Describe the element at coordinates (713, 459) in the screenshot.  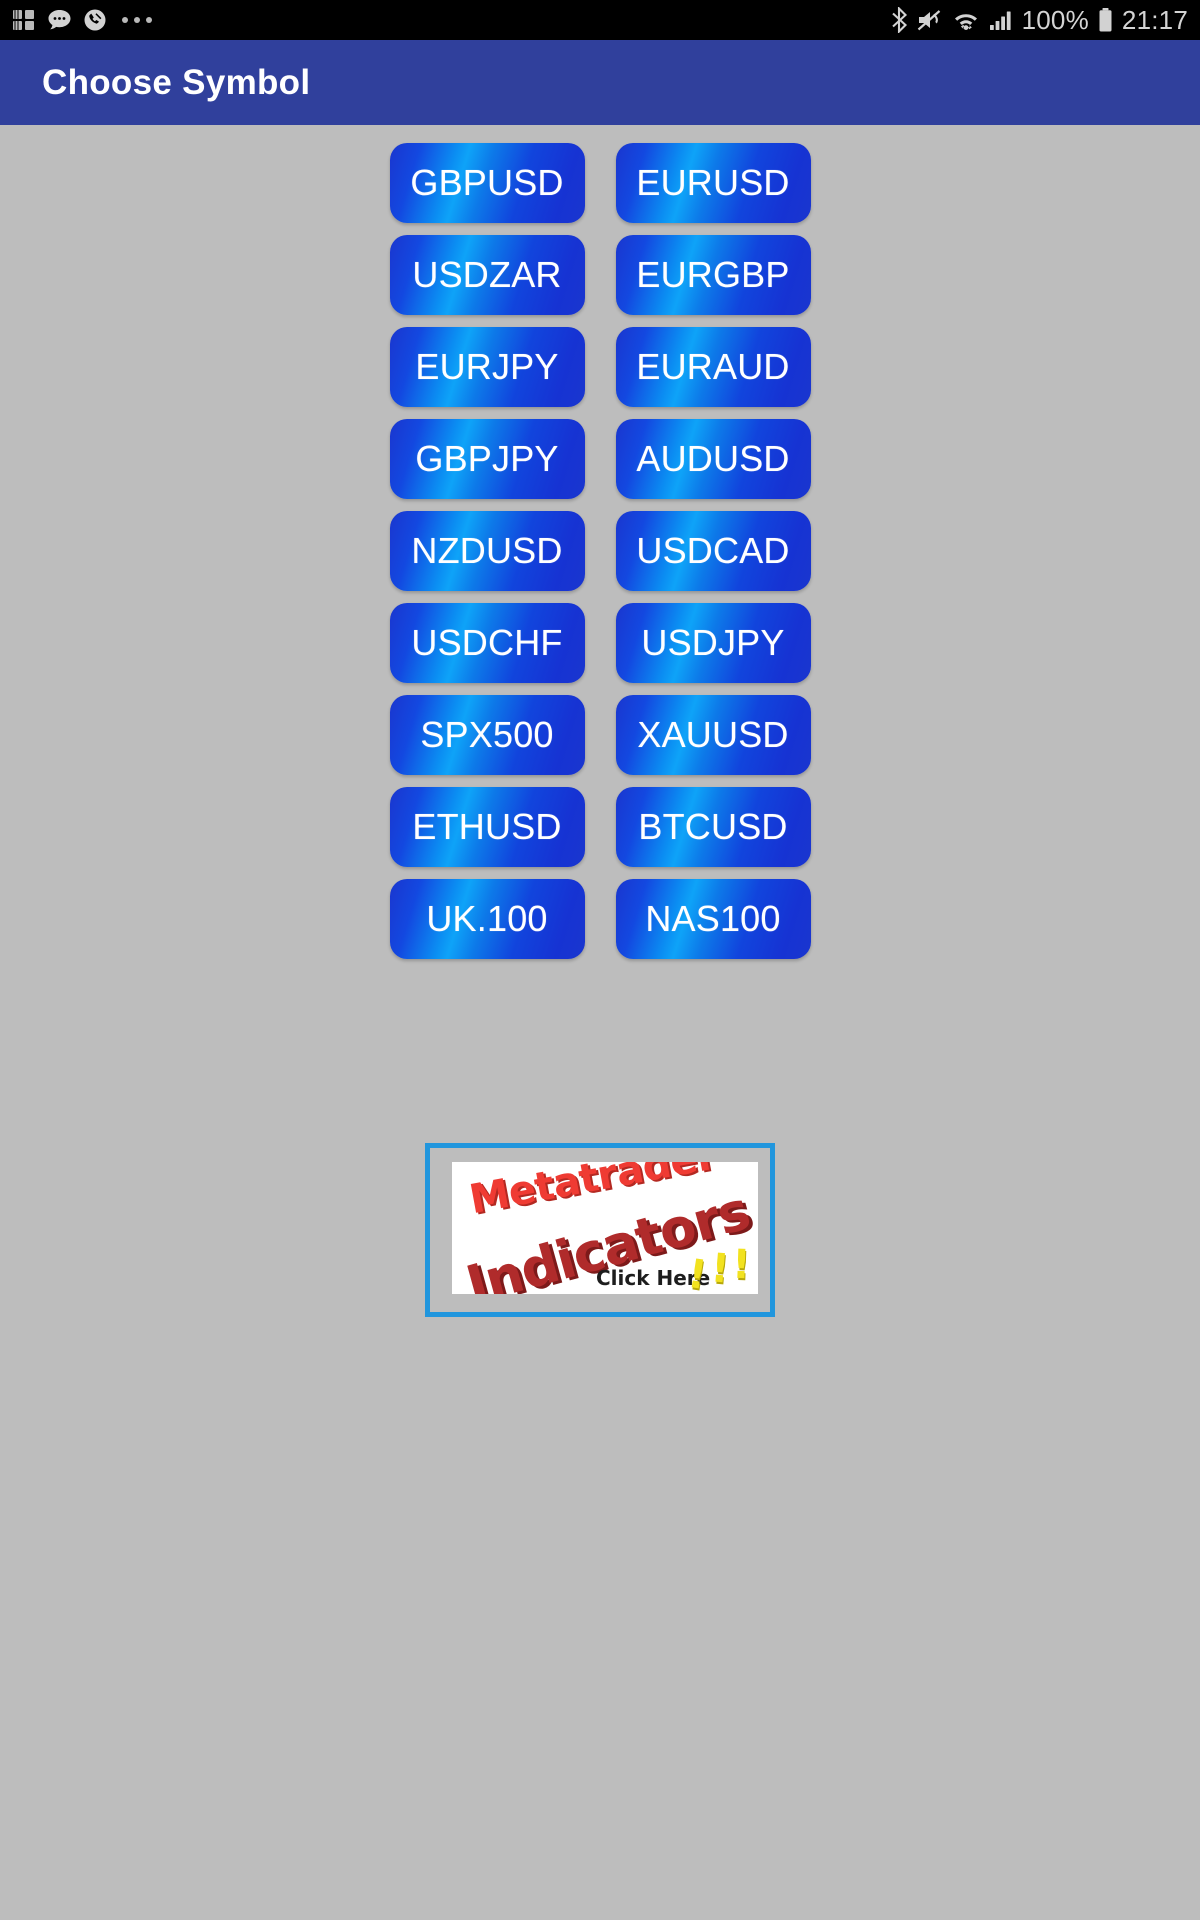
I see `symbol-button-audusd: AUDUSD` at that location.